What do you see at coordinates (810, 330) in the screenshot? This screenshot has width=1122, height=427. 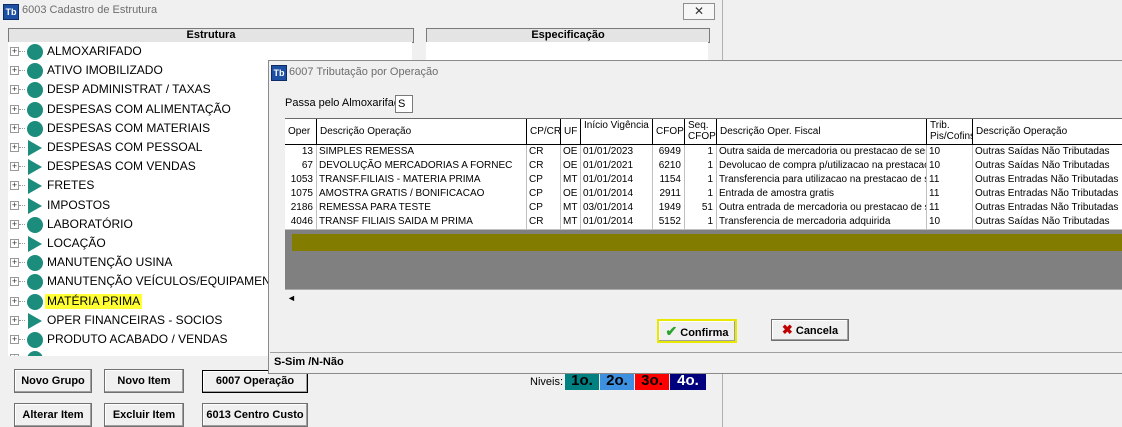 I see `cancela-button: ✖ Cancela` at bounding box center [810, 330].